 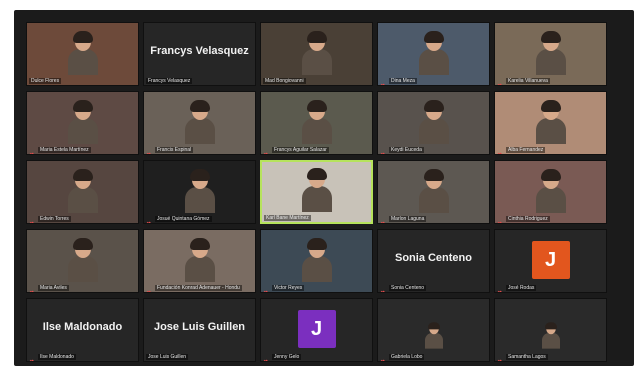 I want to click on participant-tile: Francis Espinal, so click(x=199, y=123).